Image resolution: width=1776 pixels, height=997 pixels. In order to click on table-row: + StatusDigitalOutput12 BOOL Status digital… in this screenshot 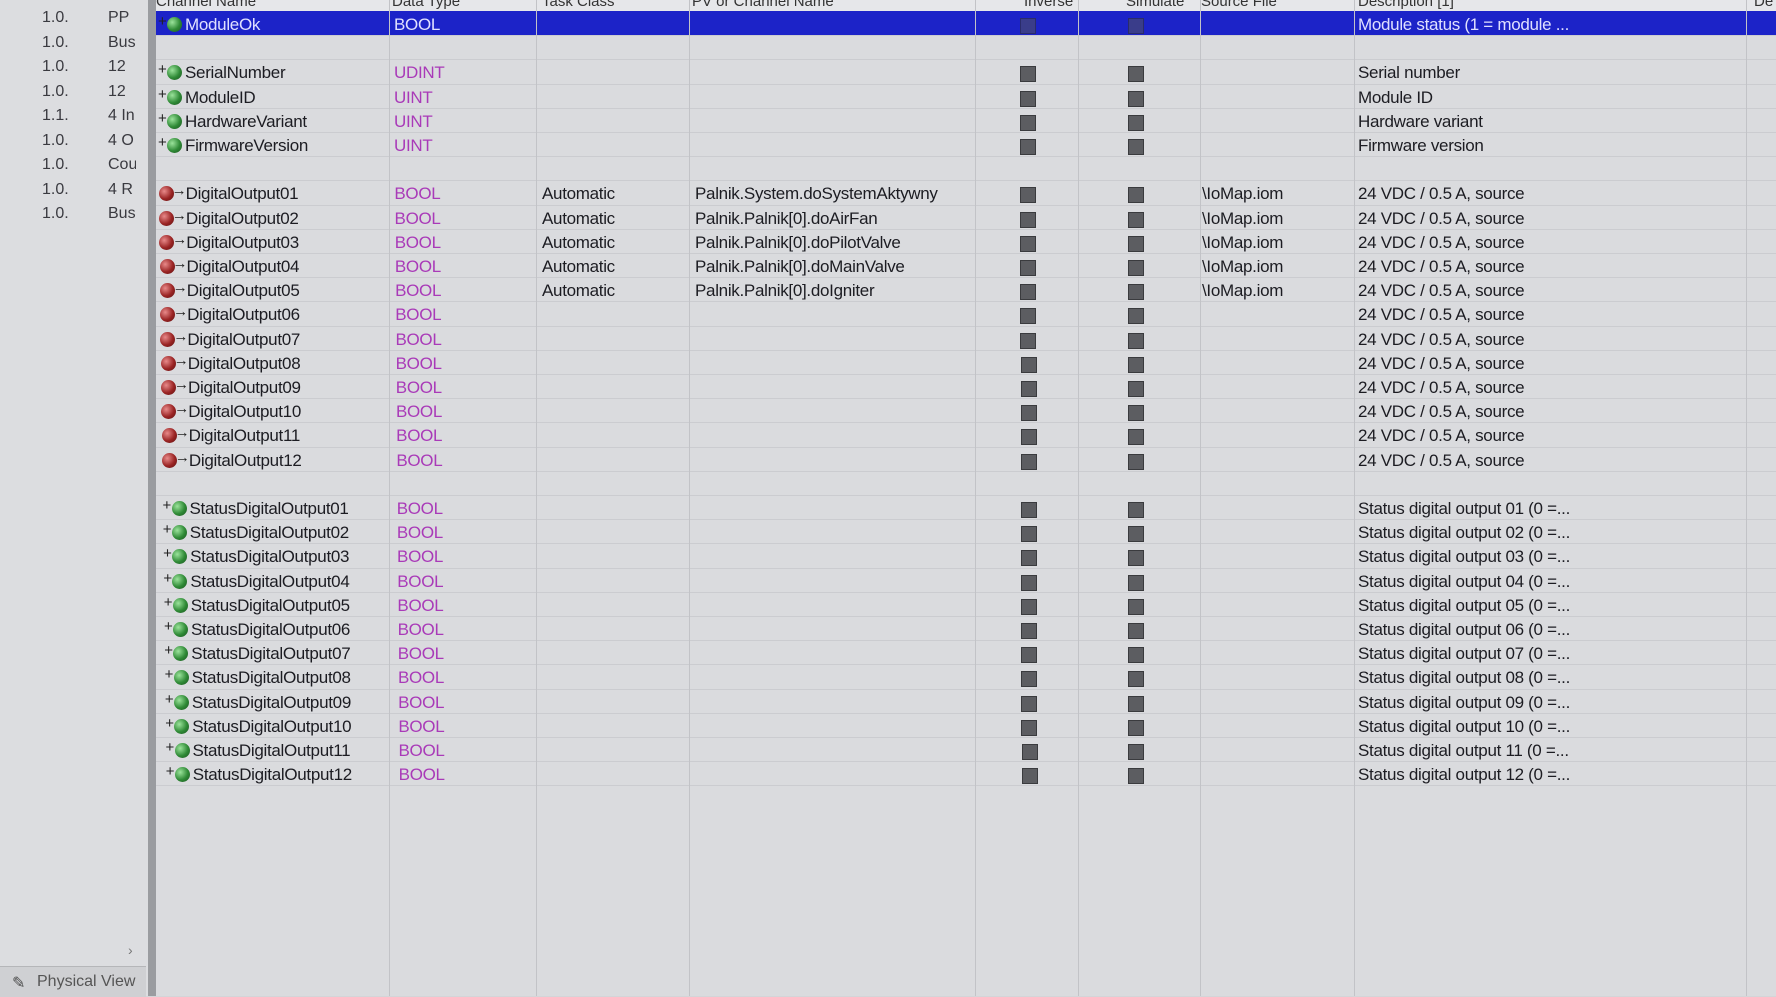, I will do `click(966, 774)`.